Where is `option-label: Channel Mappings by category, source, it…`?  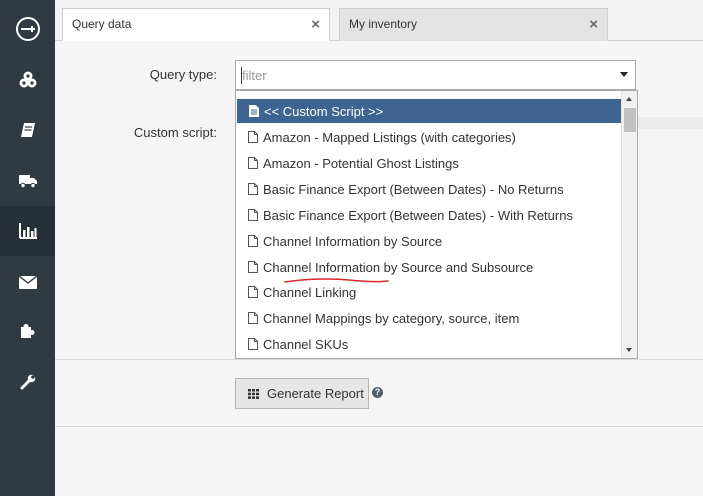
option-label: Channel Mappings by category, source, it… is located at coordinates (391, 318).